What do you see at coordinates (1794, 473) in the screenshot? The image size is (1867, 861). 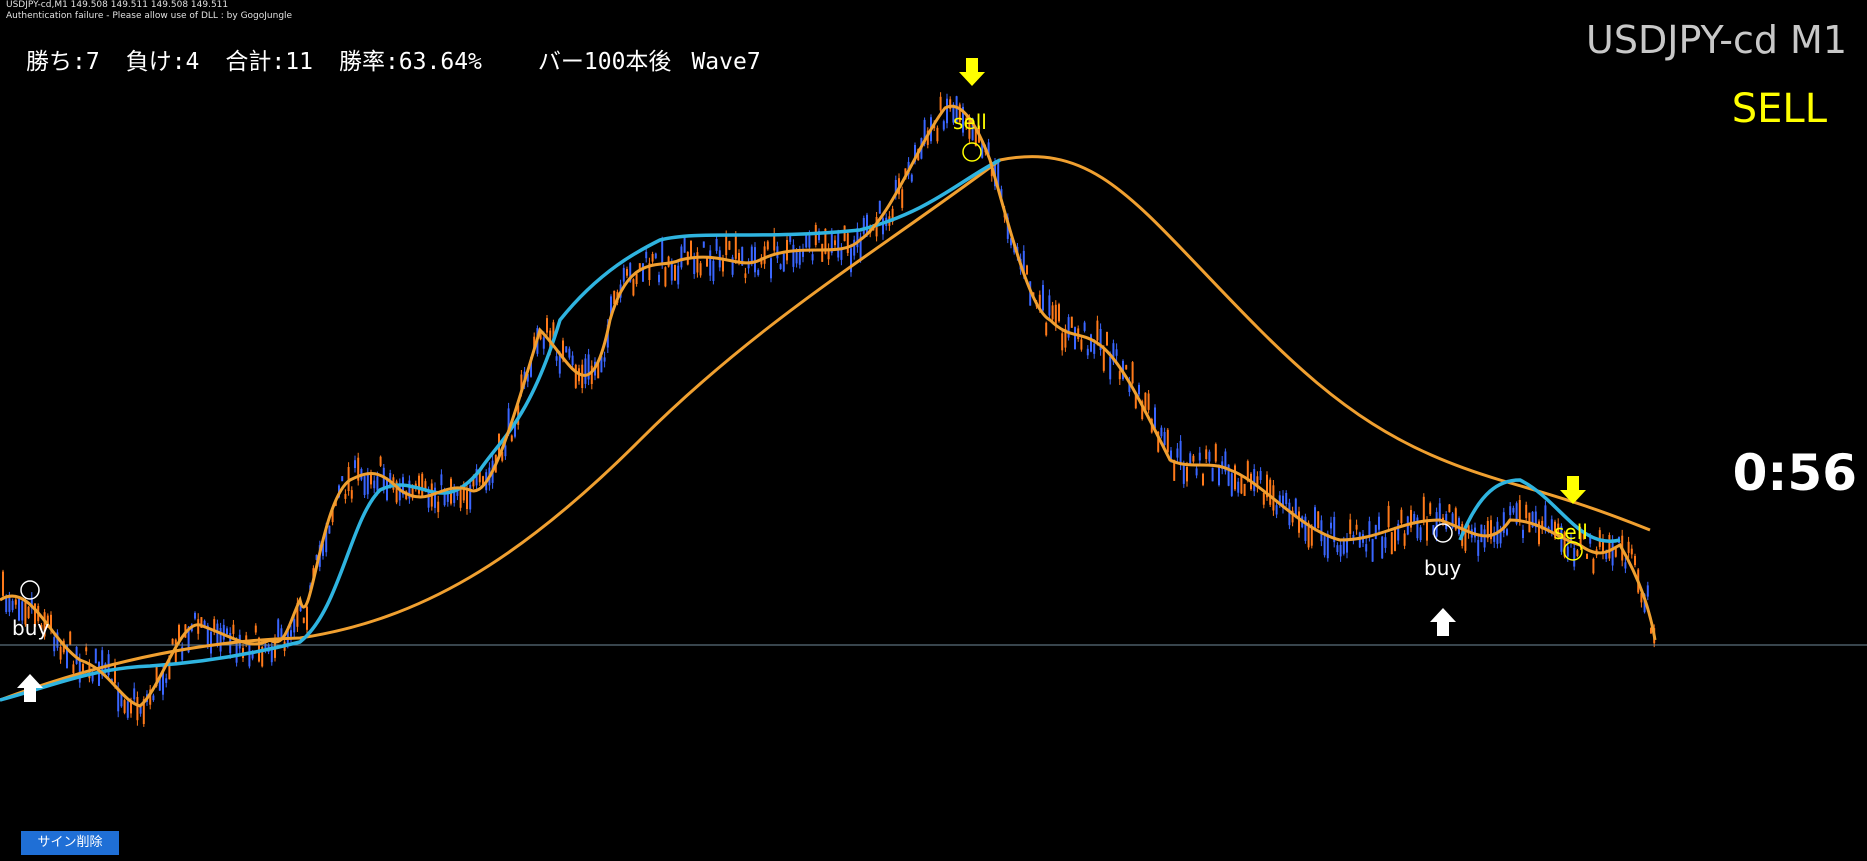 I see `bar-timer: 0:56` at bounding box center [1794, 473].